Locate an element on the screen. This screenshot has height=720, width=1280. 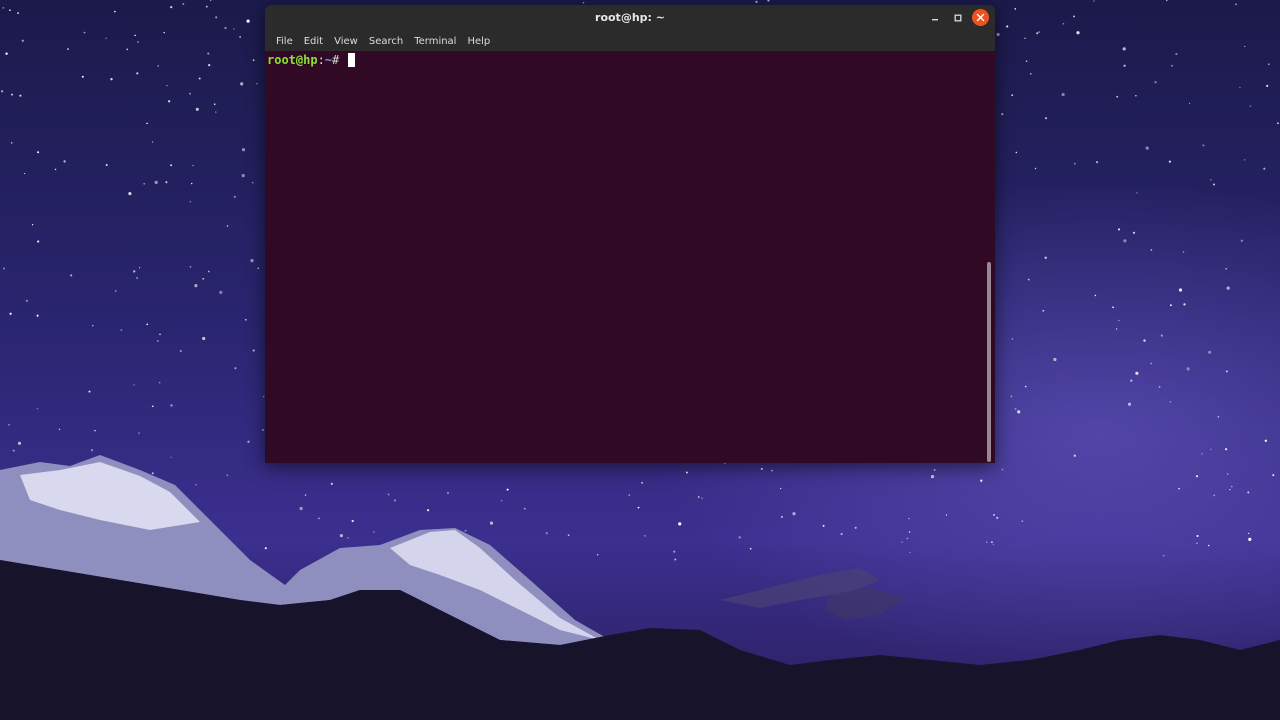
menu-search: Search is located at coordinates (386, 41).